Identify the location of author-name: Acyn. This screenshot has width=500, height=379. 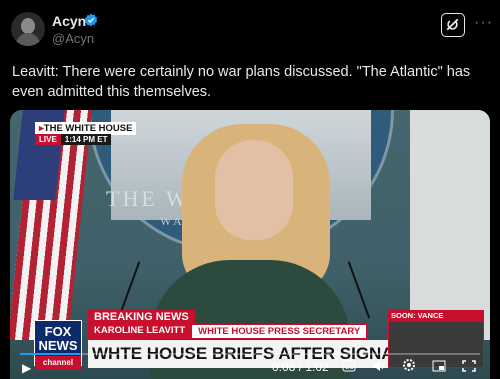
(69, 21).